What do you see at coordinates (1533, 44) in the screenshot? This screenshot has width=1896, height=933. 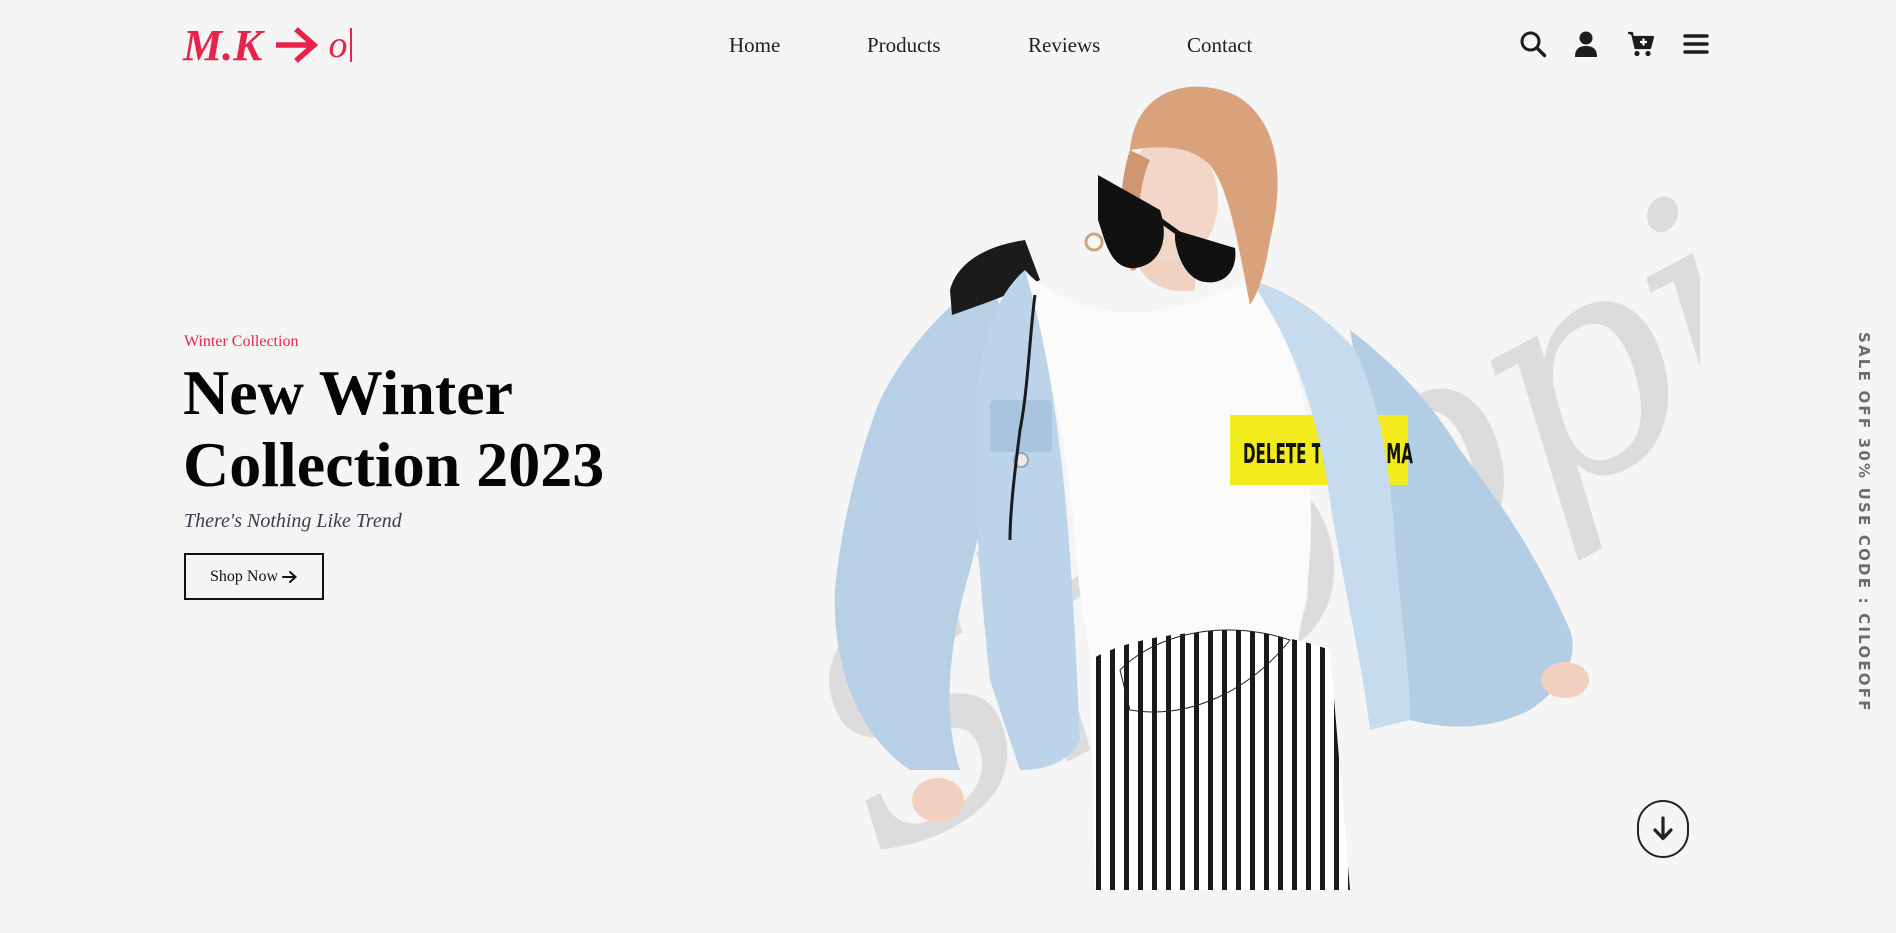 I see `search-icon` at bounding box center [1533, 44].